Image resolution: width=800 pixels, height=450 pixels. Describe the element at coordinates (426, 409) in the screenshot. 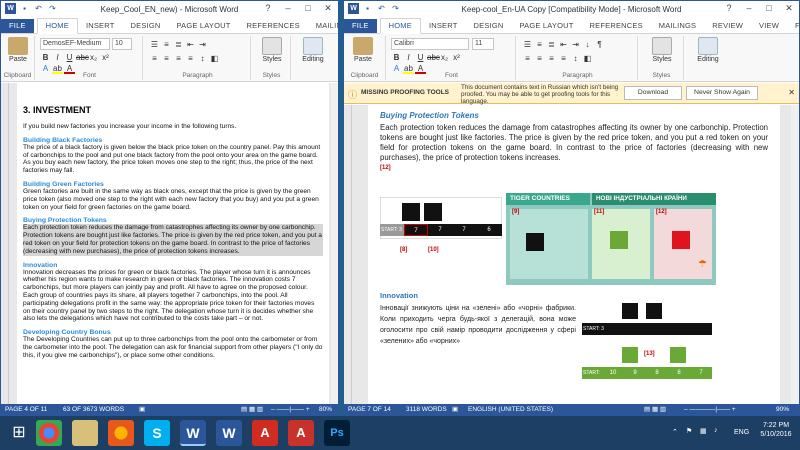

I see `word-count: 3118 WORDS` at that location.